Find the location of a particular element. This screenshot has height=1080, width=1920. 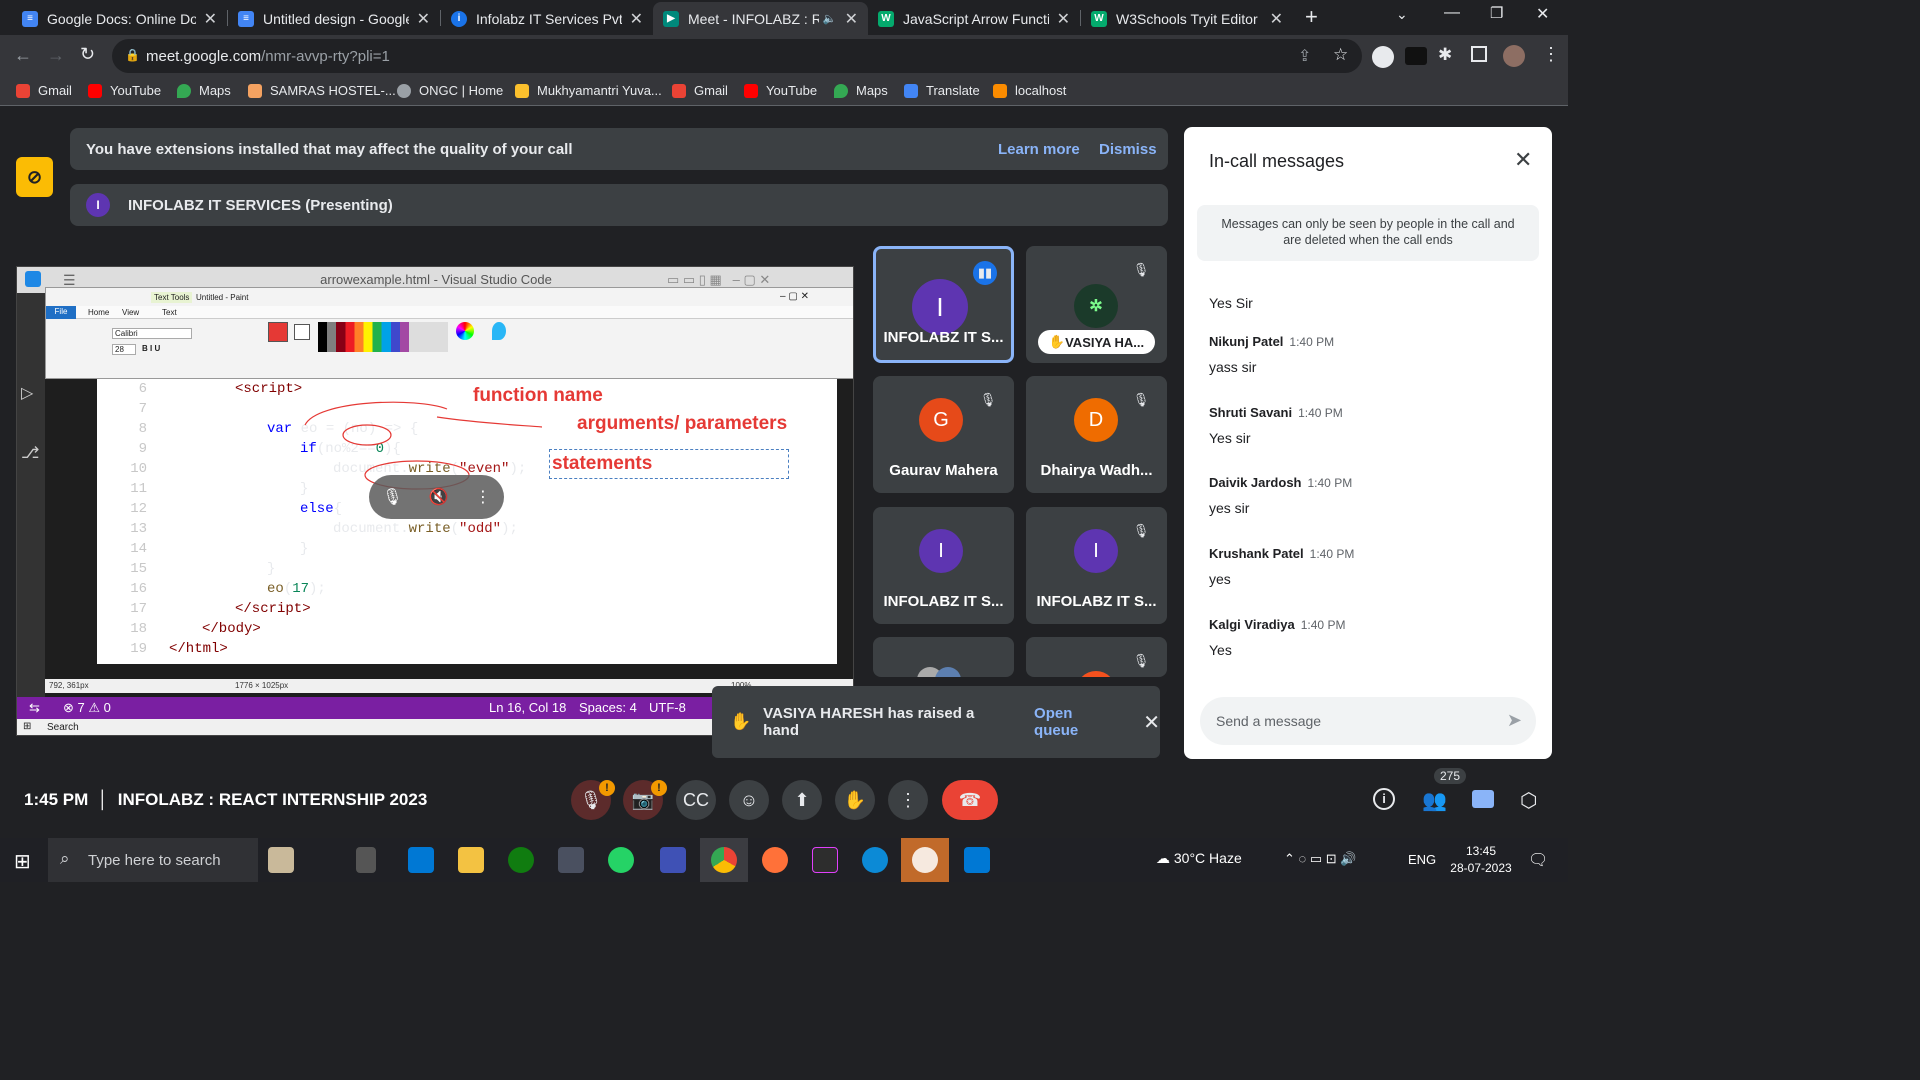

paint-tab-home: Home is located at coordinates (98, 312).